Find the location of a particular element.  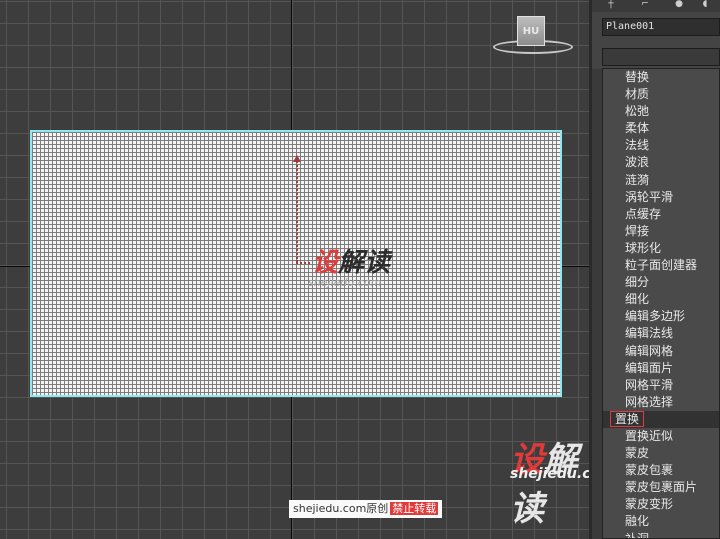

modifier-label: 法线 is located at coordinates (637, 145).